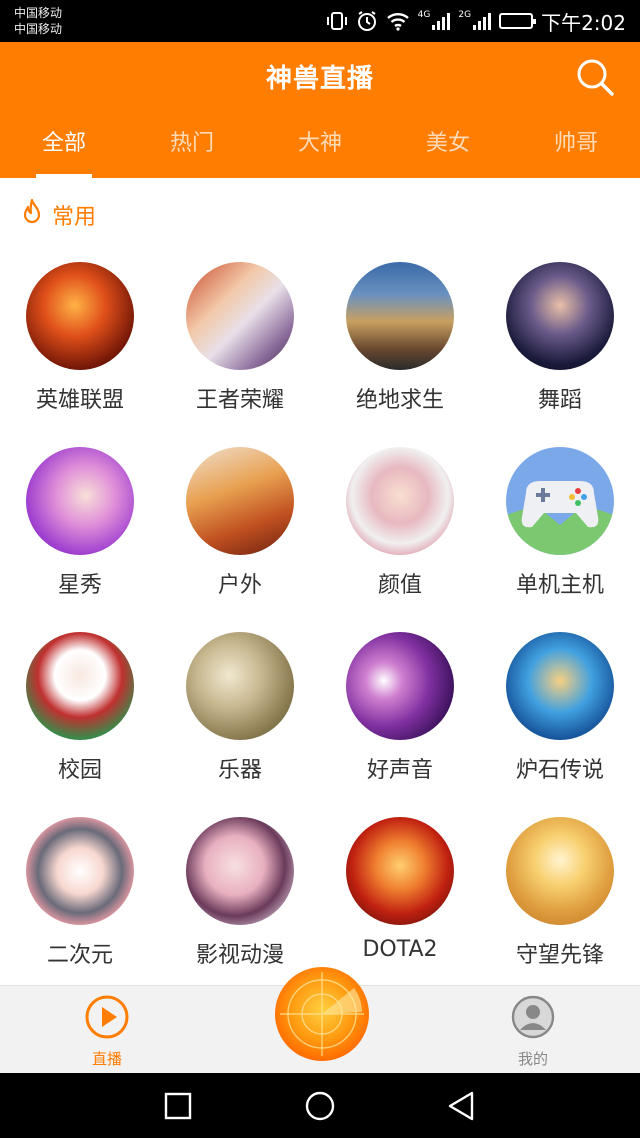 The width and height of the screenshot is (640, 1138). I want to click on lol-thumbnail, so click(80, 316).